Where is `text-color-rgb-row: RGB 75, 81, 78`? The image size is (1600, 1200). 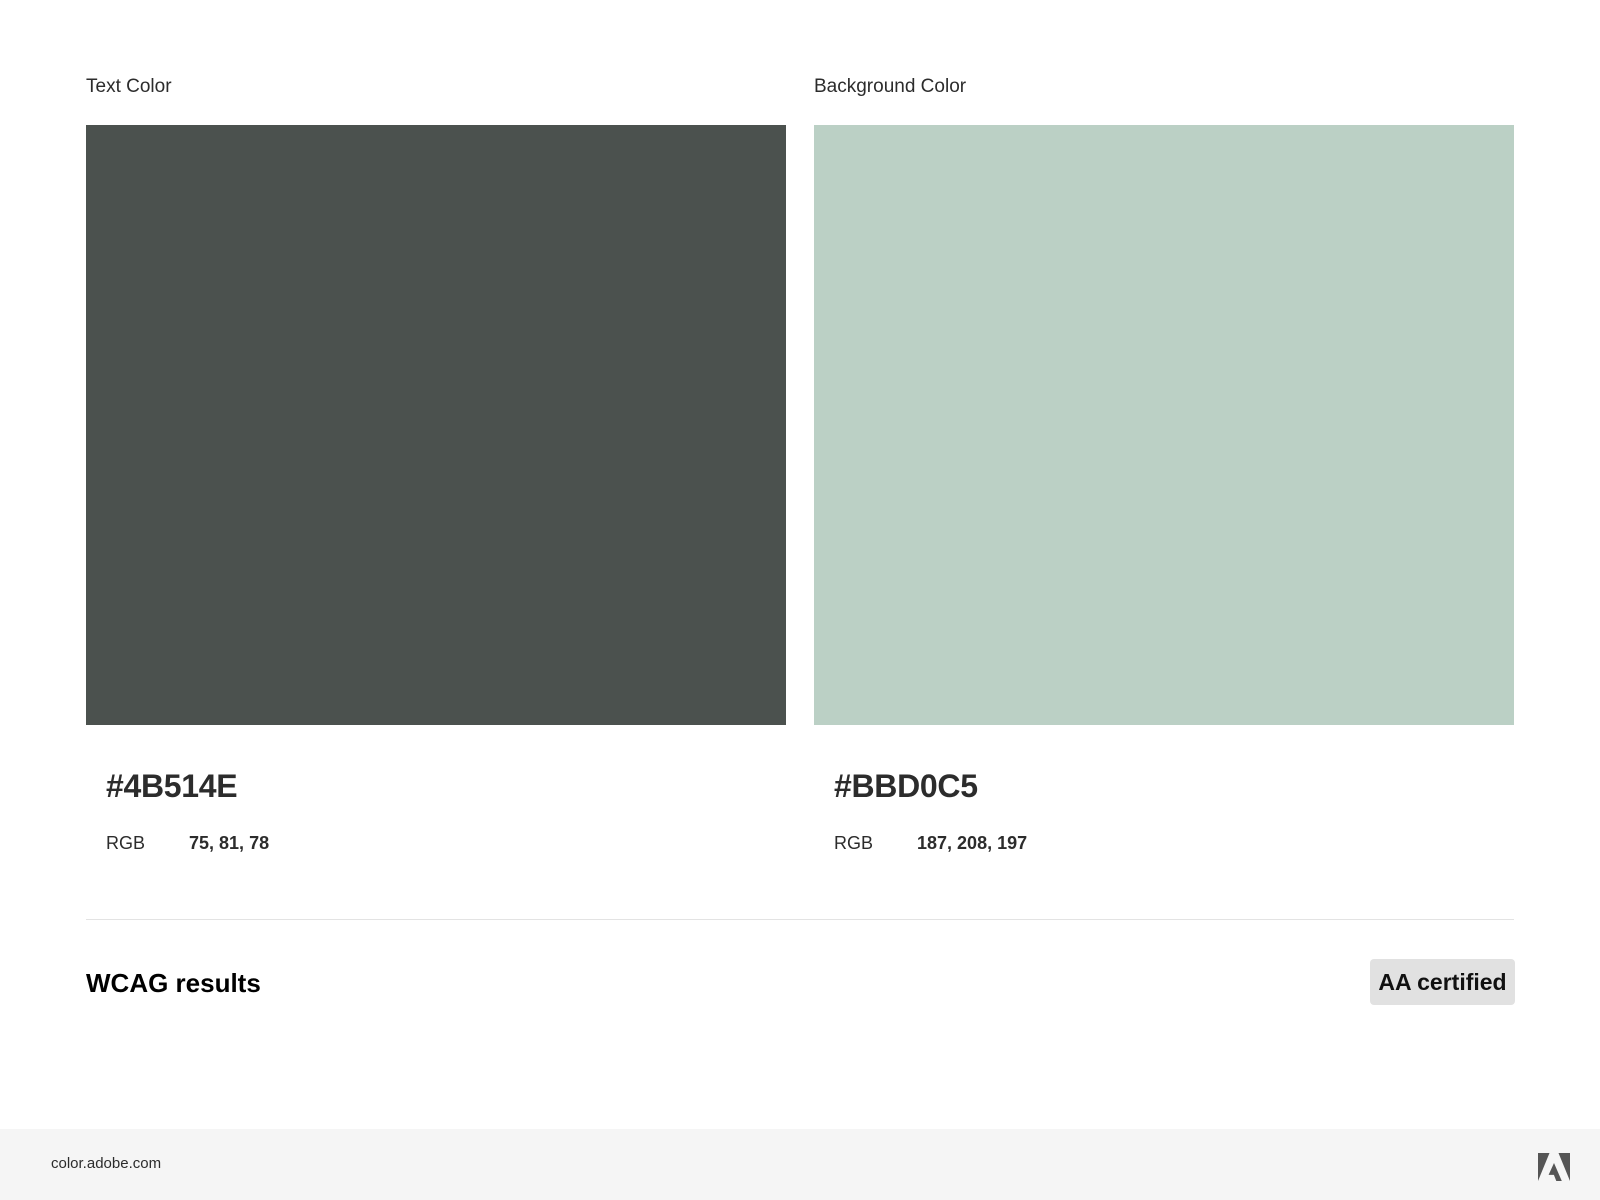
text-color-rgb-row: RGB 75, 81, 78 is located at coordinates (187, 843).